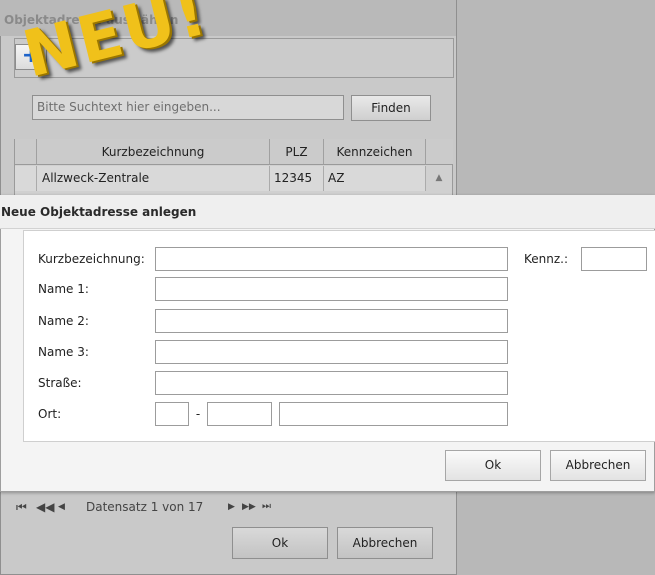  I want to click on first-page-icon: ⏮, so click(21, 507).